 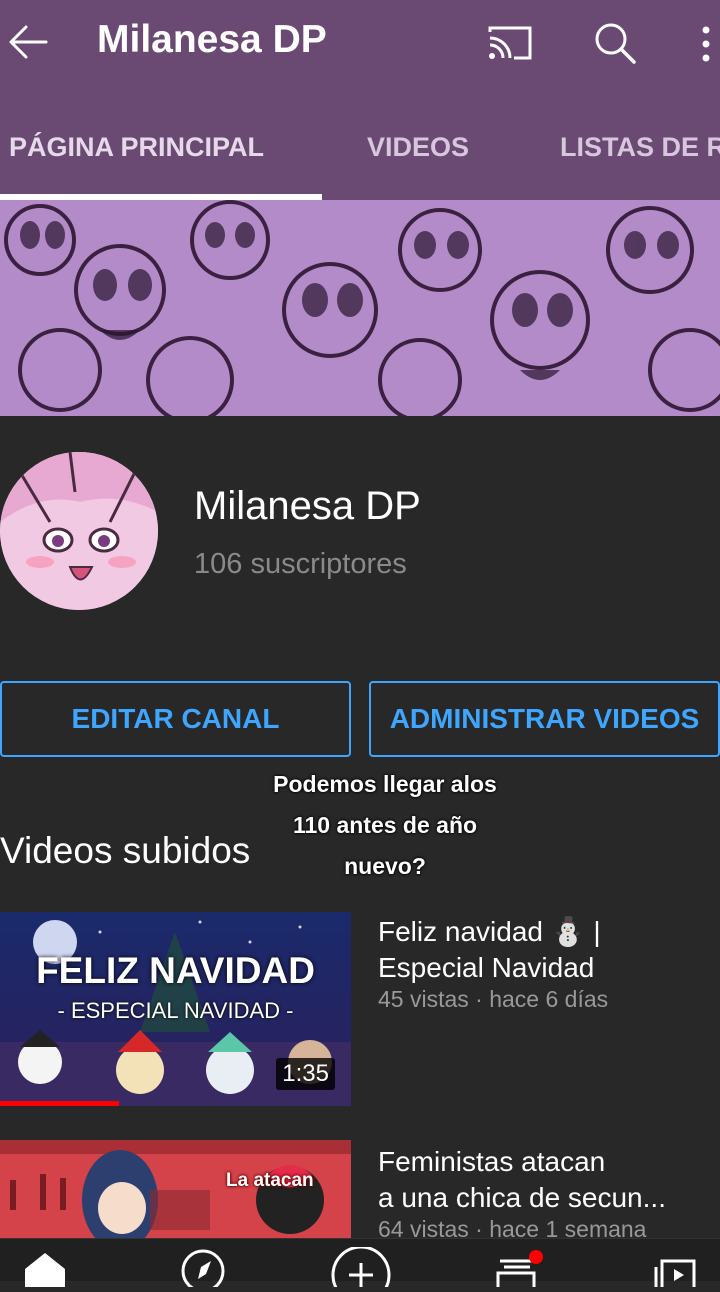 What do you see at coordinates (175, 970) in the screenshot?
I see `thumbnail-title: FELIZ NAVIDAD` at bounding box center [175, 970].